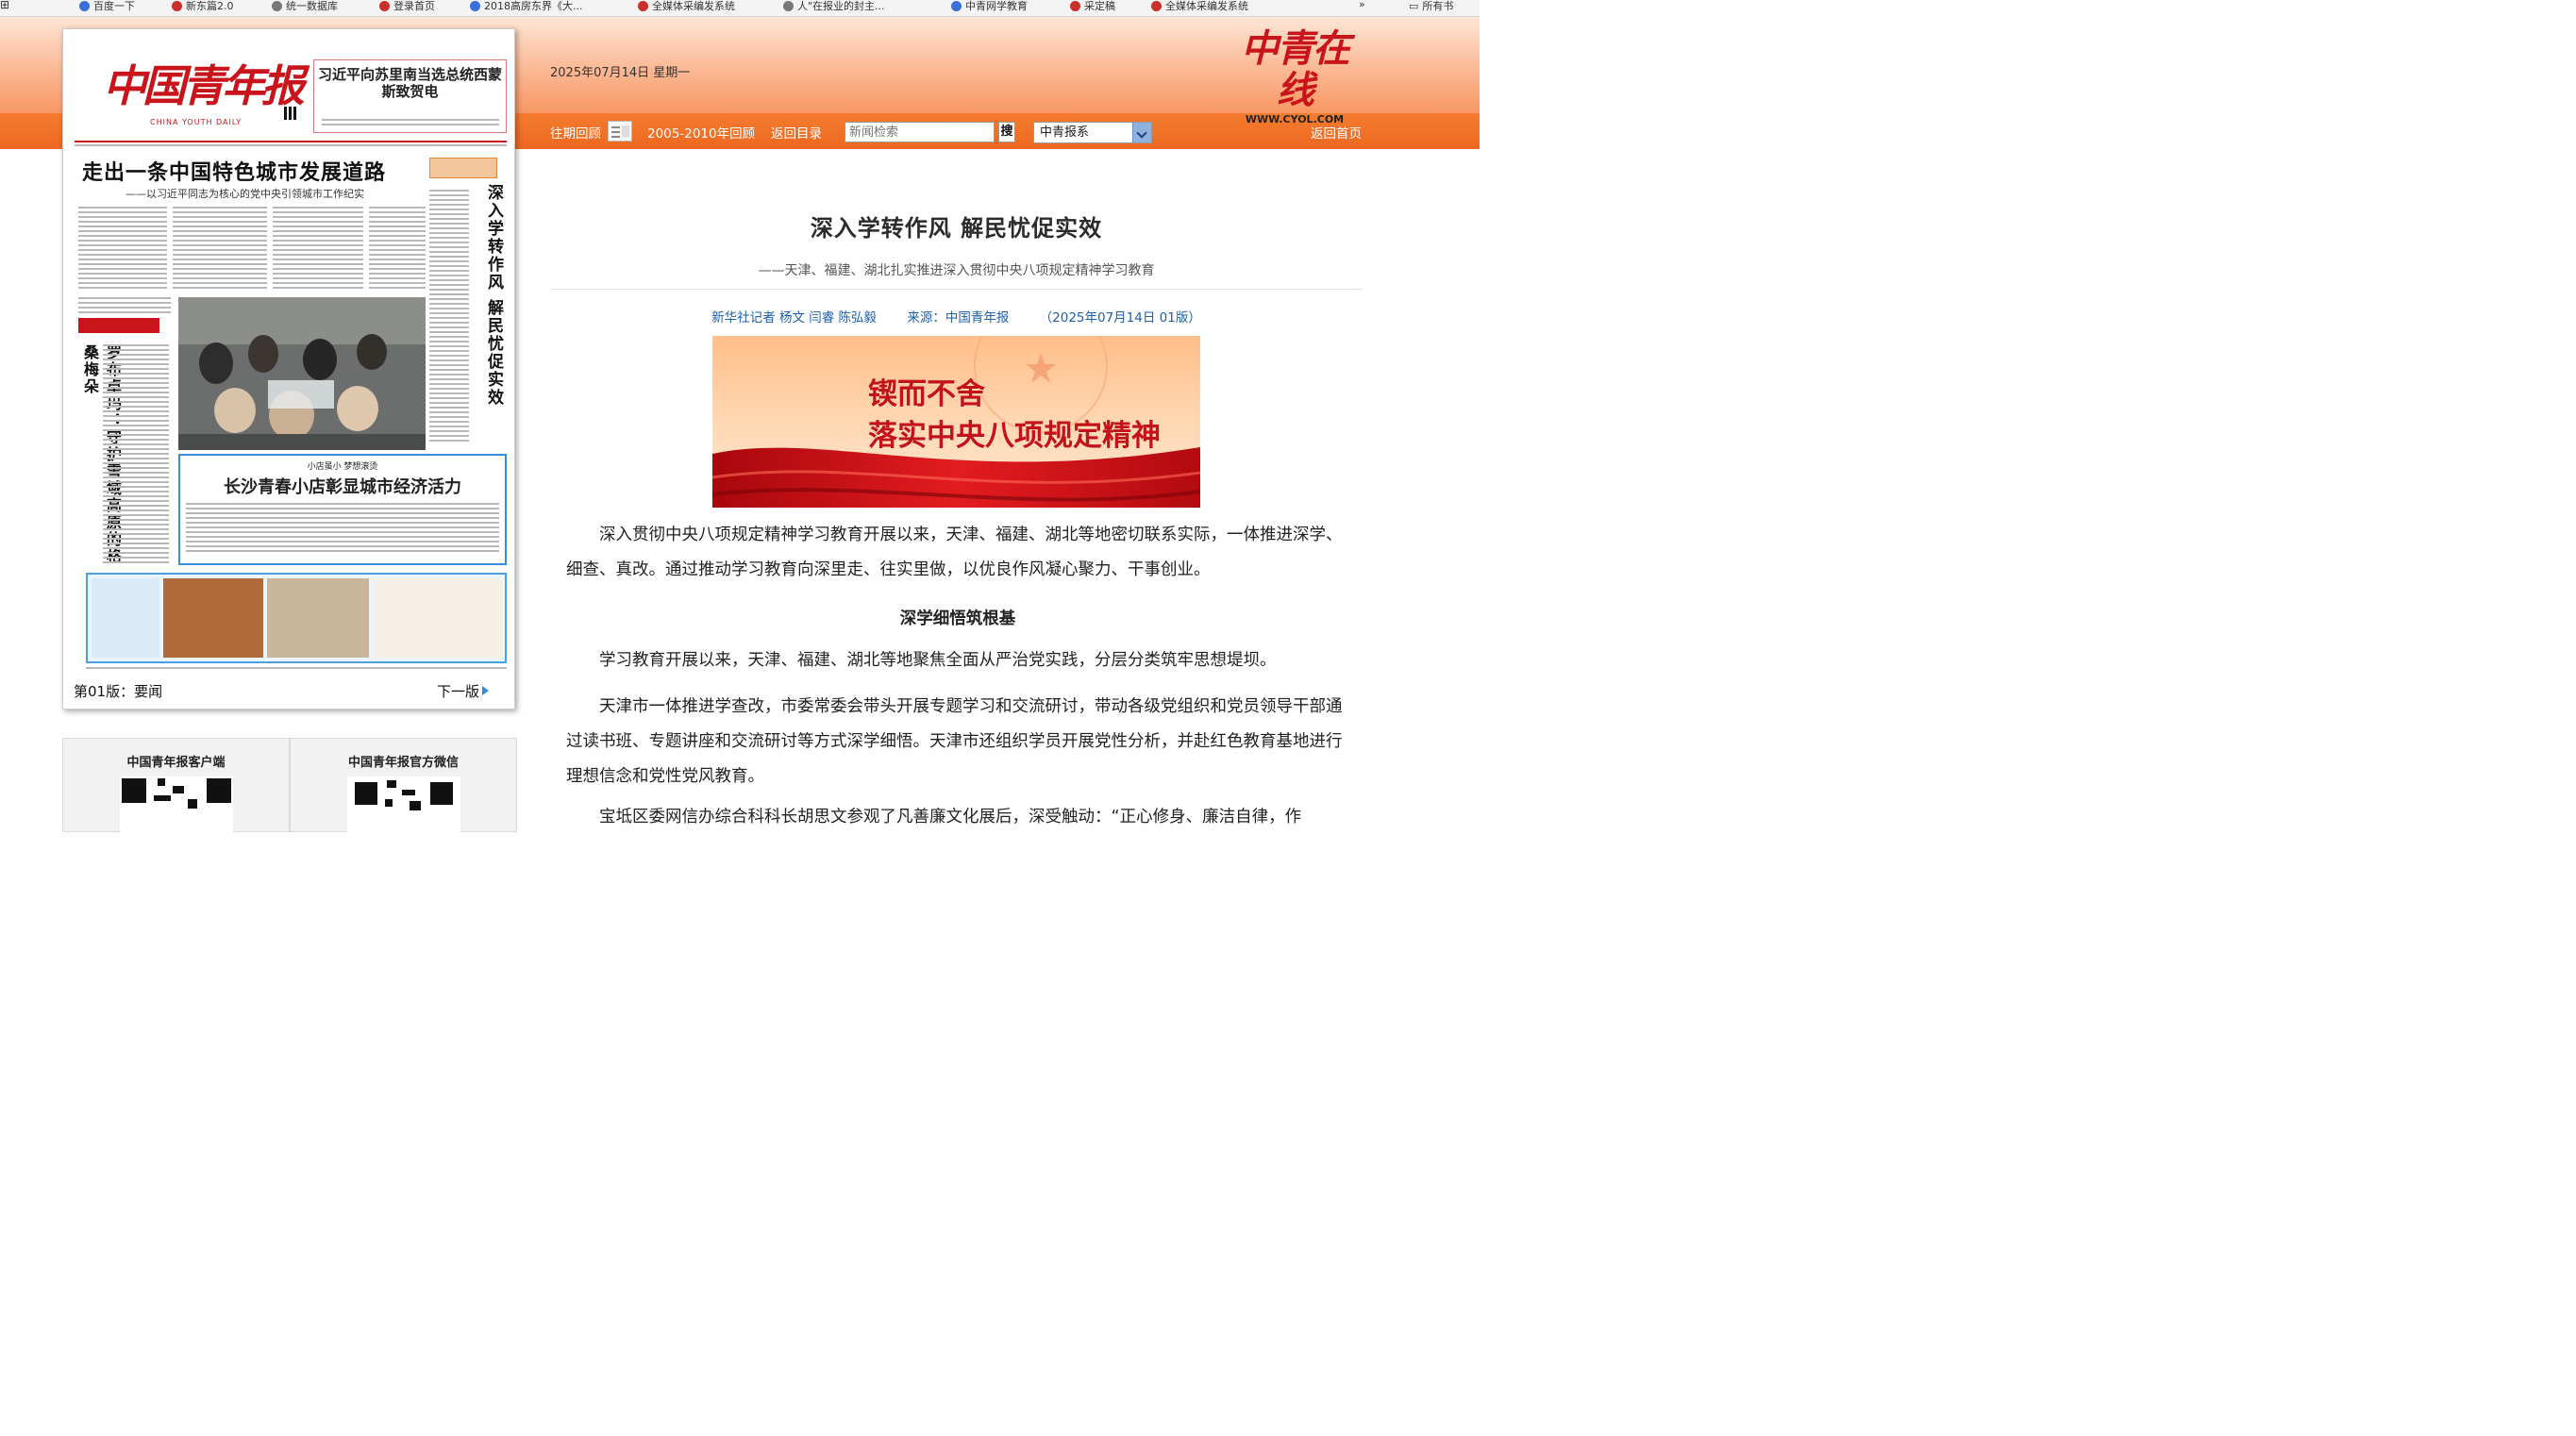 This screenshot has height=1436, width=2576. What do you see at coordinates (290, 113) in the screenshot?
I see `qr-code-small` at bounding box center [290, 113].